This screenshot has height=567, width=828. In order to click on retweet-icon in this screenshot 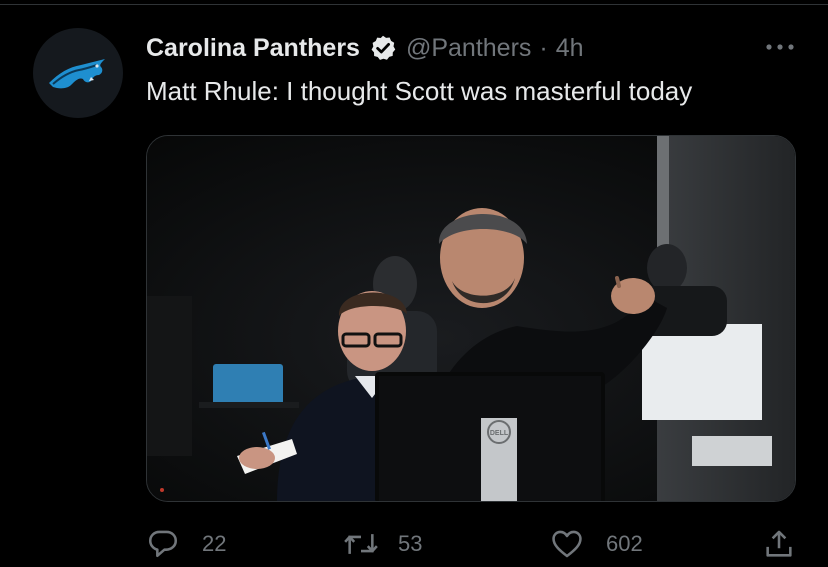, I will do `click(361, 544)`.